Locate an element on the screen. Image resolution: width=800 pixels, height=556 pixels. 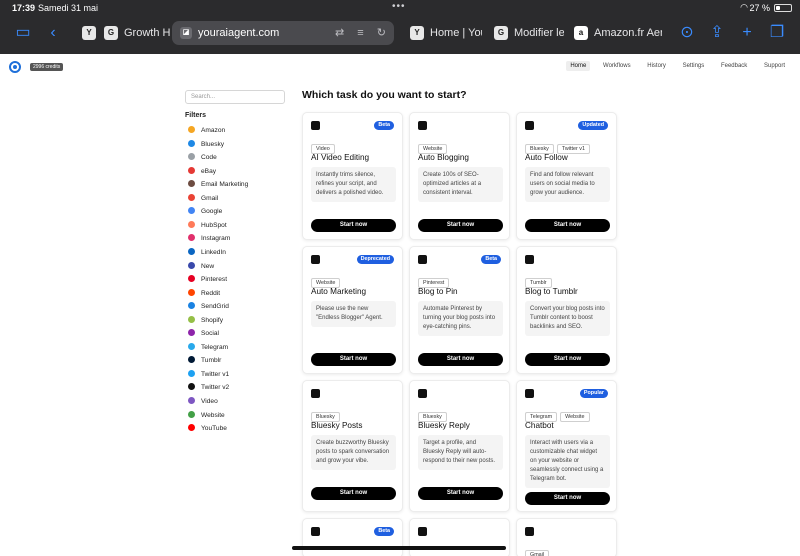
filter-label: Twitter v2 is located at coordinates (215, 388).